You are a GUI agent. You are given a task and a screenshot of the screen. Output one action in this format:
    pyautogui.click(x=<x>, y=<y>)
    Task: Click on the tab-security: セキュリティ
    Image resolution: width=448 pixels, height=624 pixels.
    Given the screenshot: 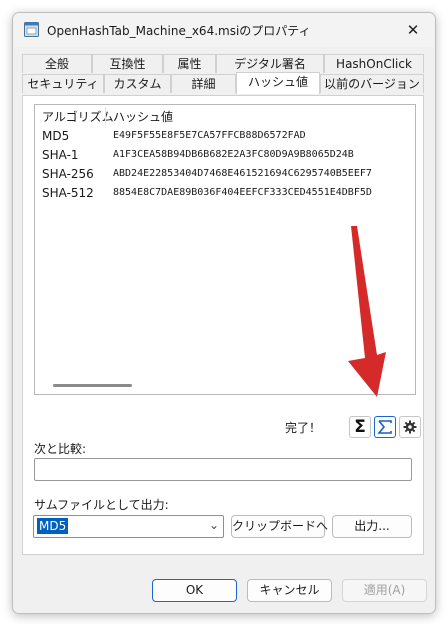 What is the action you would take?
    pyautogui.click(x=63, y=83)
    